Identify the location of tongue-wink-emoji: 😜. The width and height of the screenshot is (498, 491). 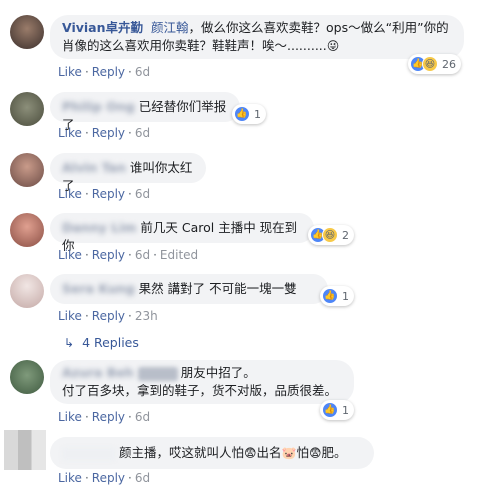
(333, 46).